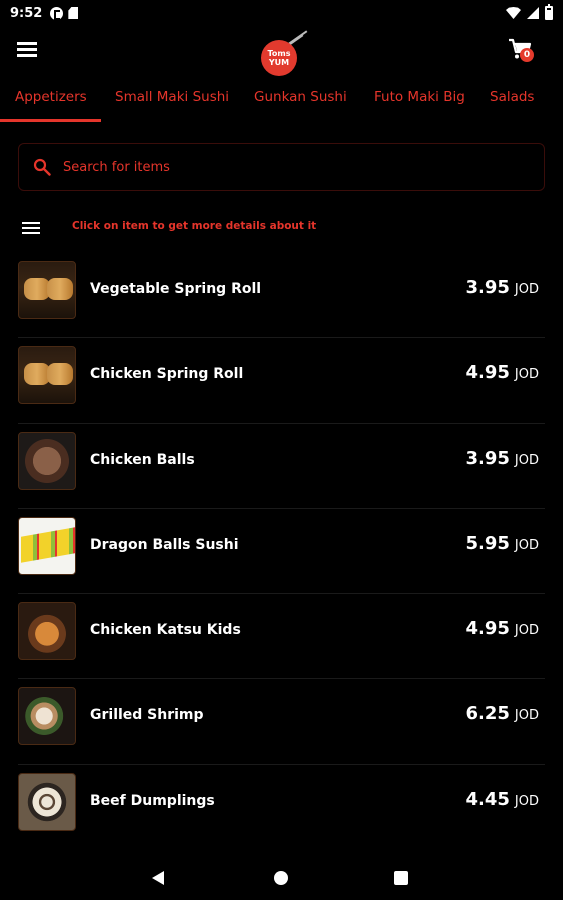  I want to click on notification-icon, so click(57, 13).